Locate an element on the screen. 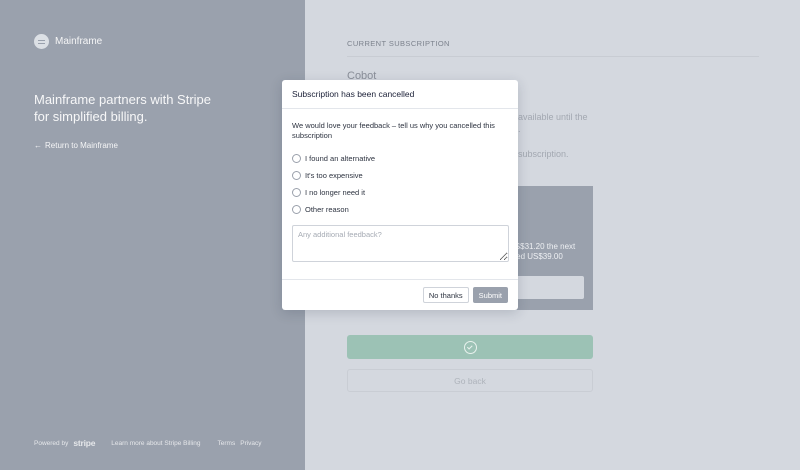 The image size is (800, 470). brand-name: Mainframe is located at coordinates (79, 41).